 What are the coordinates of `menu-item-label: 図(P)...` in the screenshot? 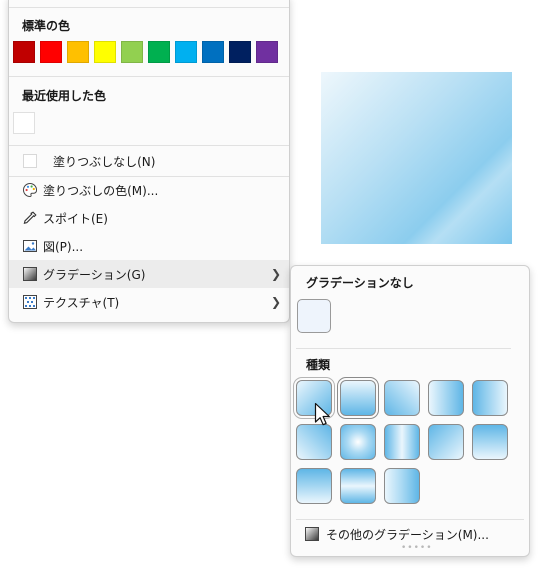 It's located at (63, 246).